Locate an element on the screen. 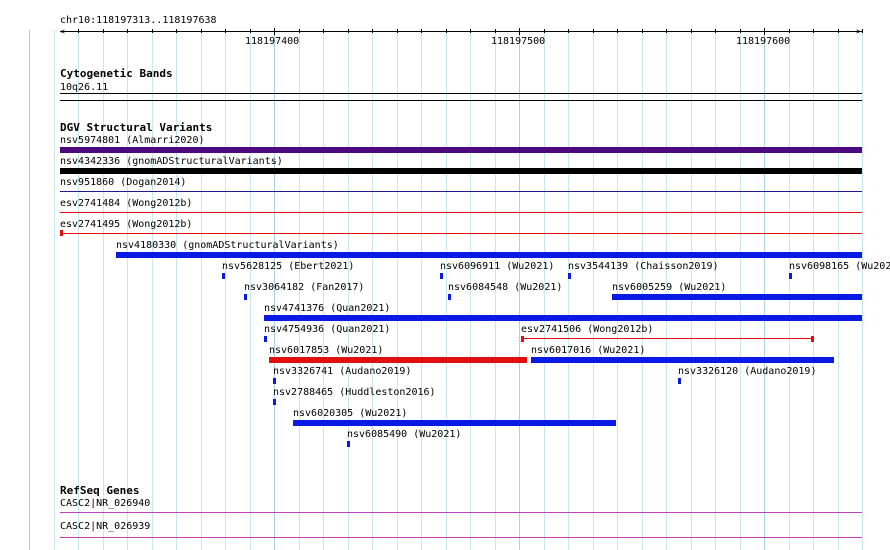  variant-label: nsv5628125 (Ebert2021) is located at coordinates (288, 266).